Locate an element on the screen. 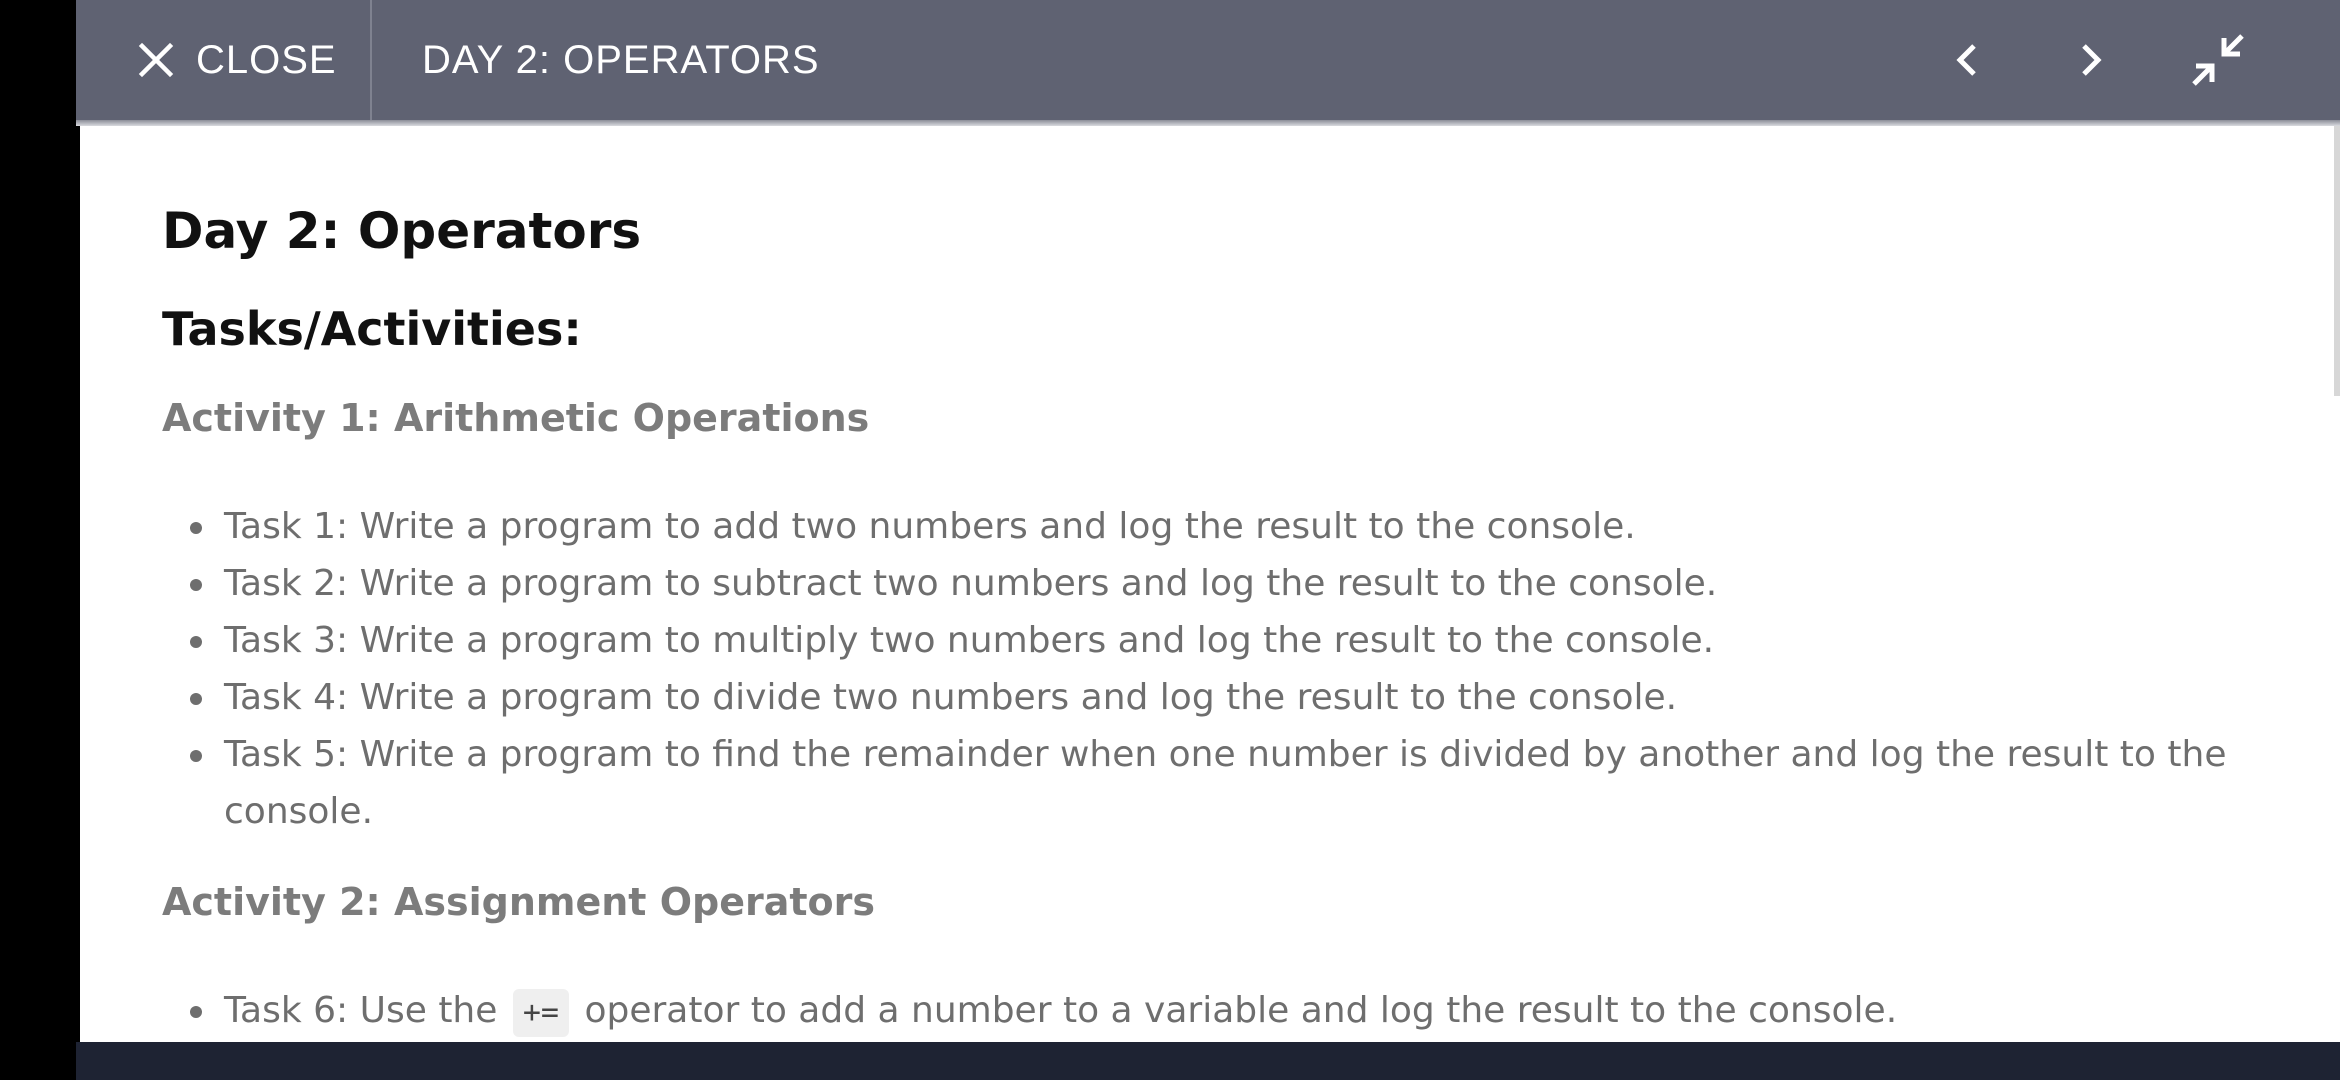  toolbar: CLOSE DAY 2: OPERATORS is located at coordinates (1208, 60).